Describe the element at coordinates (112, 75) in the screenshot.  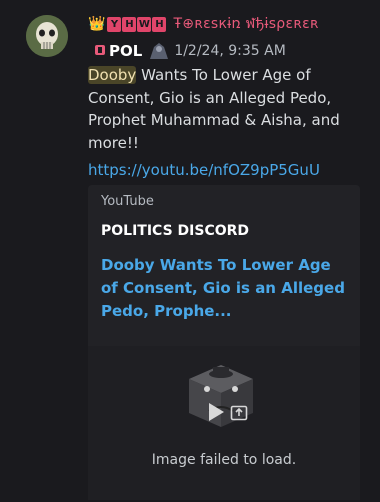
I see `user-mention: Dooby` at that location.